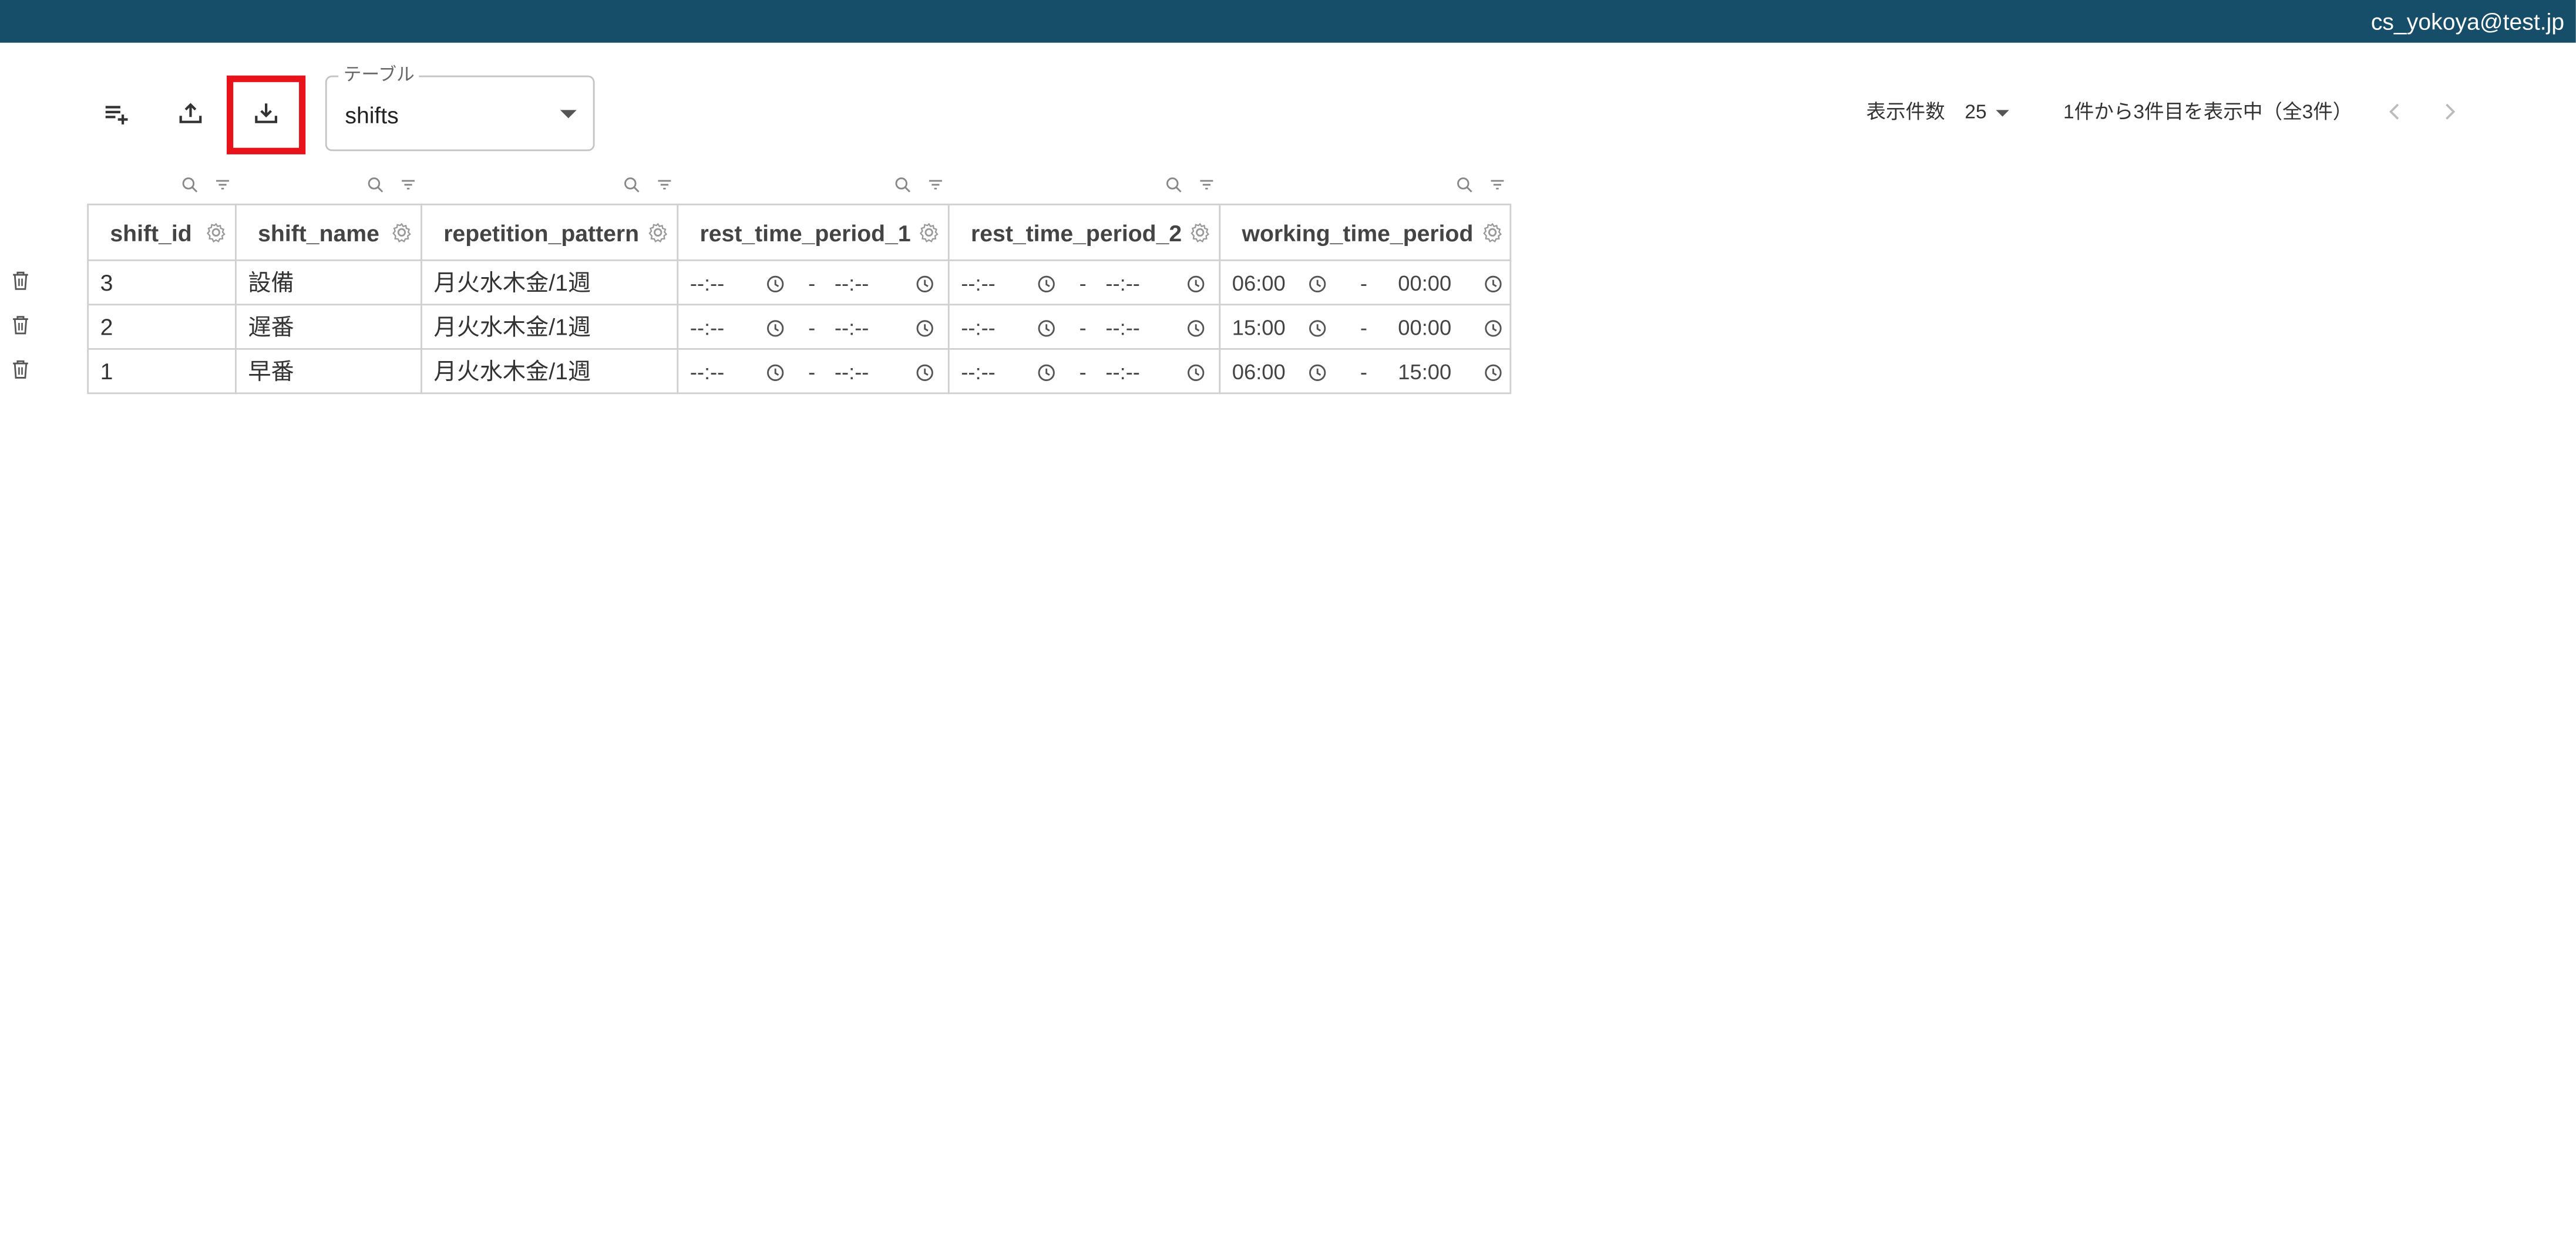  I want to click on playlist-add-icon, so click(117, 115).